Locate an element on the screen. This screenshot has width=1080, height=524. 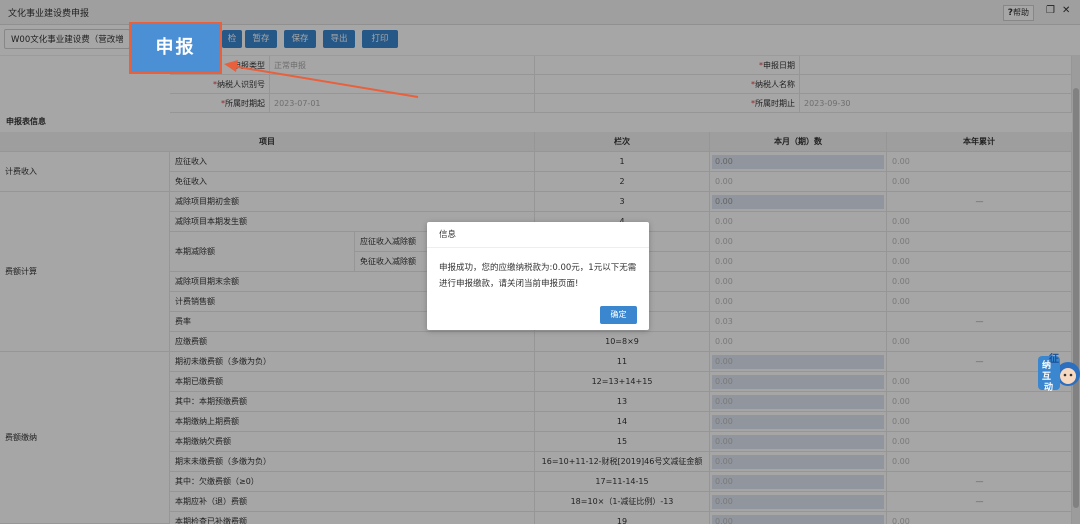
mascot-text-4: 动 is located at coordinates (1049, 388).